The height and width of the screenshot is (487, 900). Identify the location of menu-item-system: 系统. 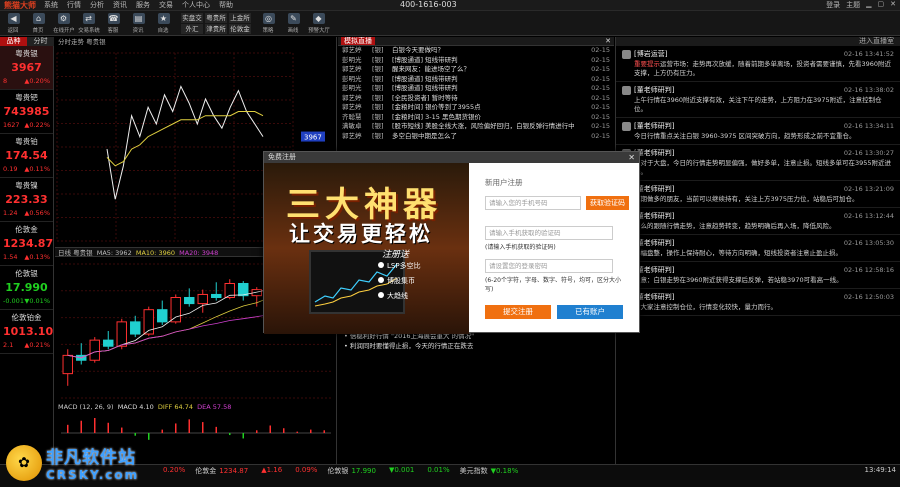
(51, 5).